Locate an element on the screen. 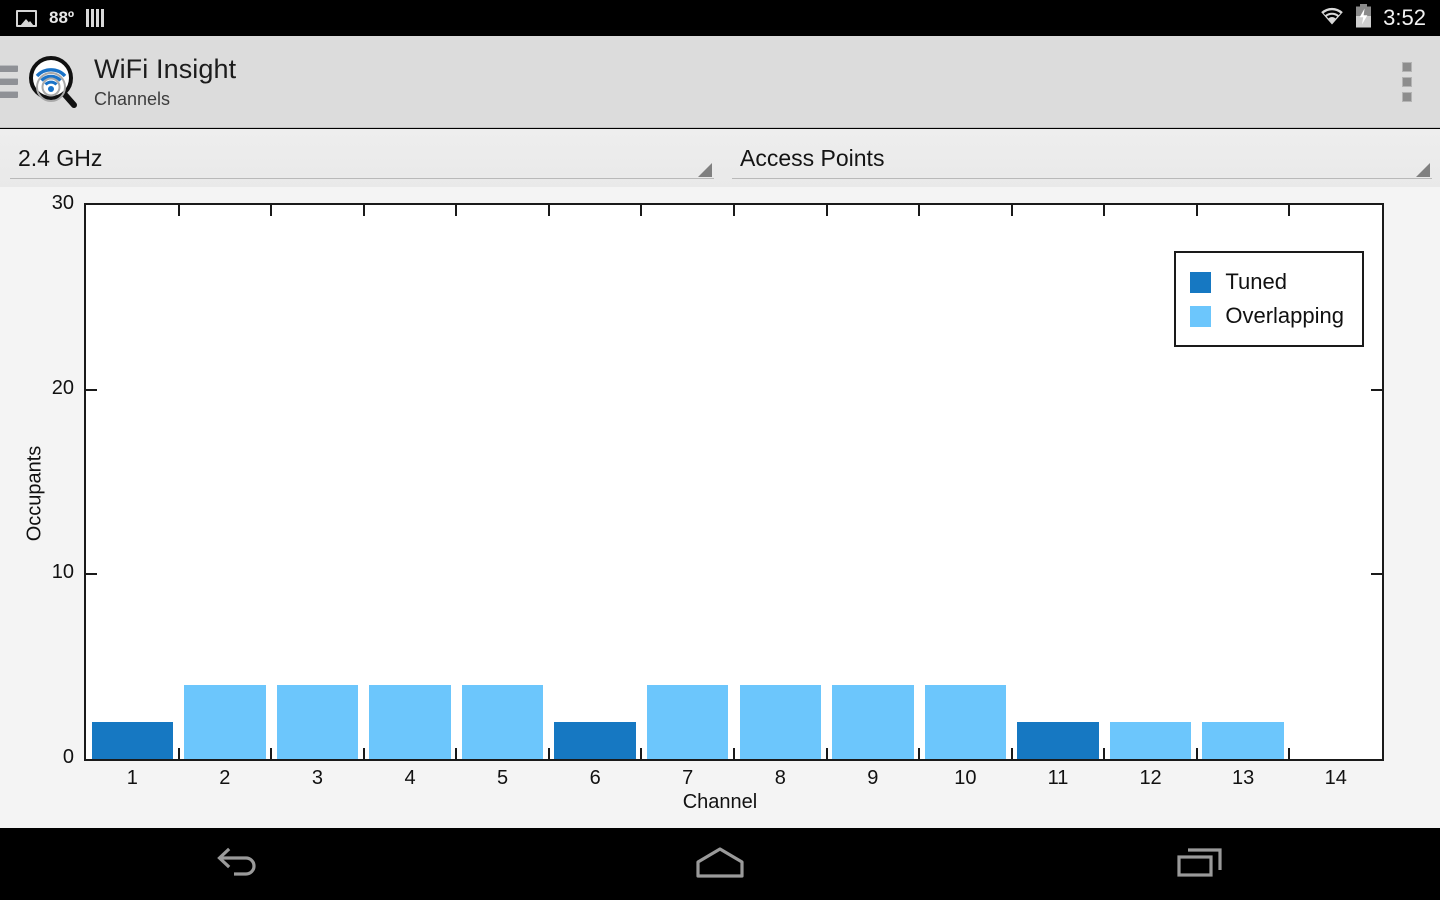  legend-item-overlapping: Overlapping is located at coordinates (1267, 316).